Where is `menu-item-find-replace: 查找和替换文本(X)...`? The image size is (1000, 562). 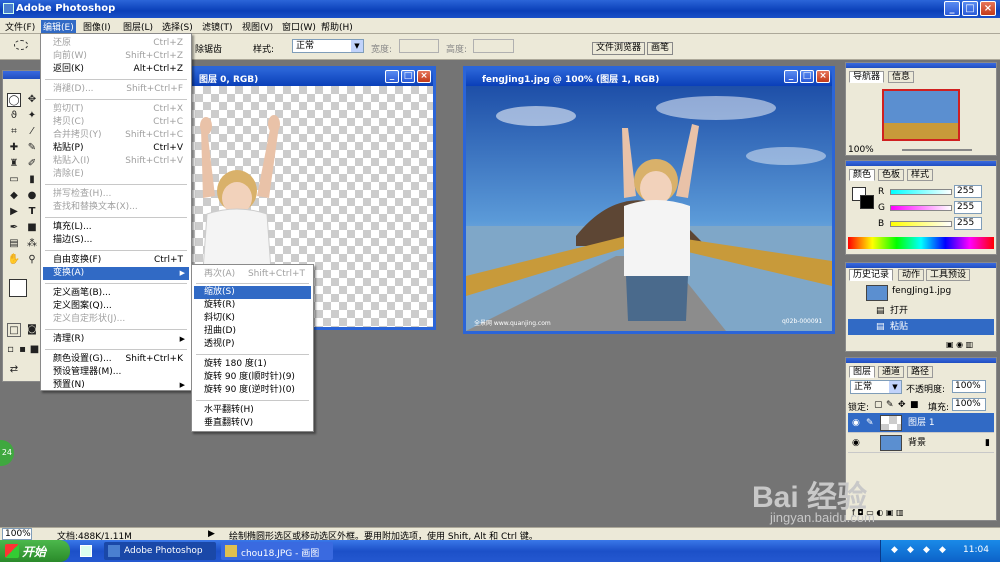
menu-item-find-replace: 查找和替换文本(X)... is located at coordinates (116, 207).